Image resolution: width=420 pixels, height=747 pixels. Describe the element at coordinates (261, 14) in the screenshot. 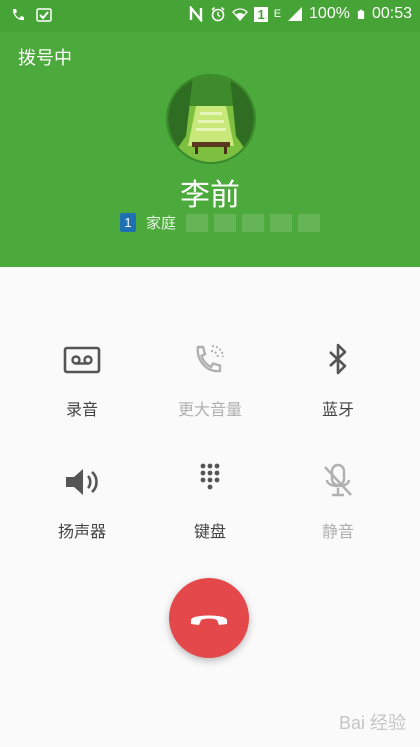

I see `sim-indicator: 1` at that location.